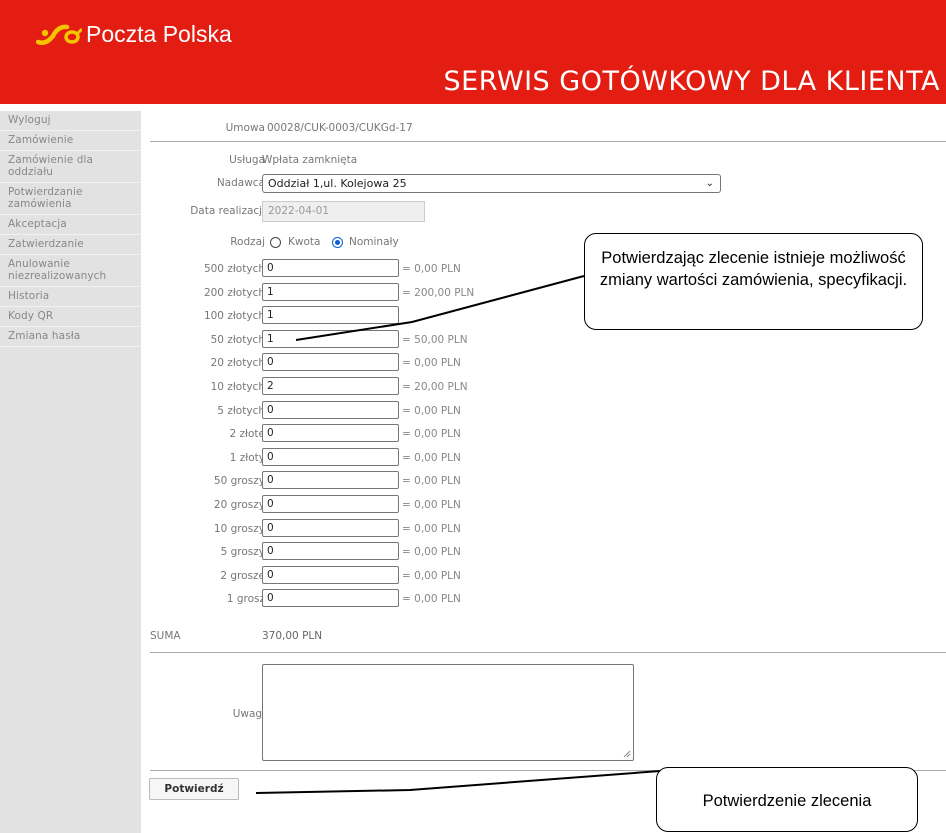 This screenshot has height=833, width=946. I want to click on radio-amount, so click(275, 242).